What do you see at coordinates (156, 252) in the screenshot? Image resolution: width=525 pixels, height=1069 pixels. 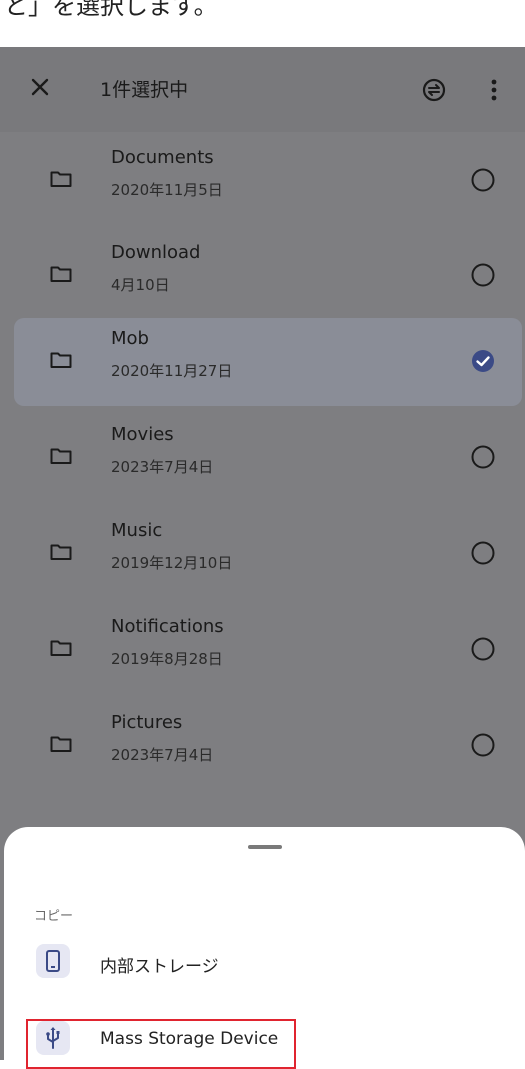 I see `folder-name: Download` at bounding box center [156, 252].